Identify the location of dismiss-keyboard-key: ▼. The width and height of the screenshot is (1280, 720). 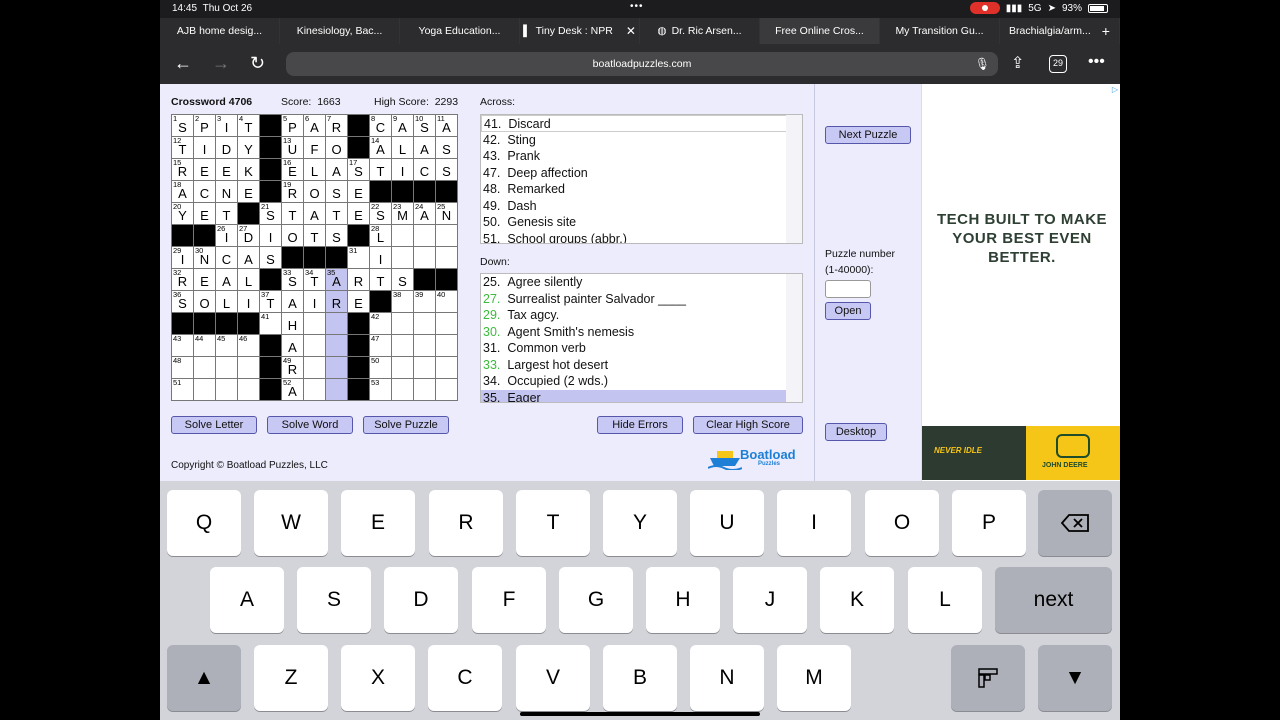
(1075, 678).